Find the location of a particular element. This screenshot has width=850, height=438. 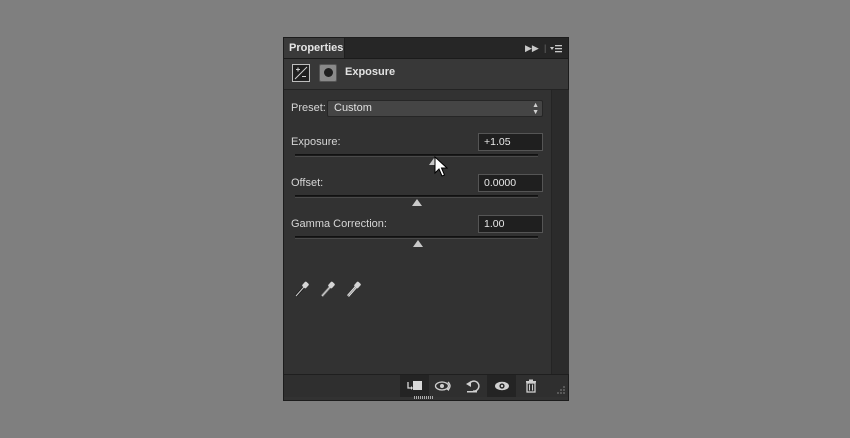

view-previous-state-icon is located at coordinates (443, 386).